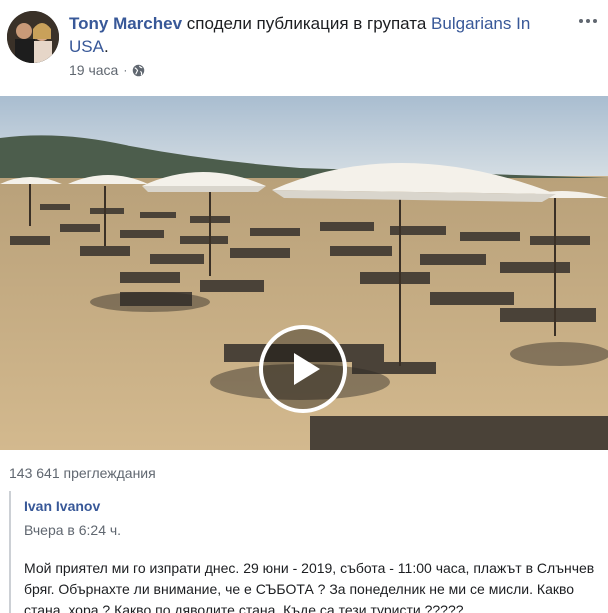 The width and height of the screenshot is (608, 613). I want to click on quoted-timestamp: Вчера в 6:24 ч., so click(314, 530).